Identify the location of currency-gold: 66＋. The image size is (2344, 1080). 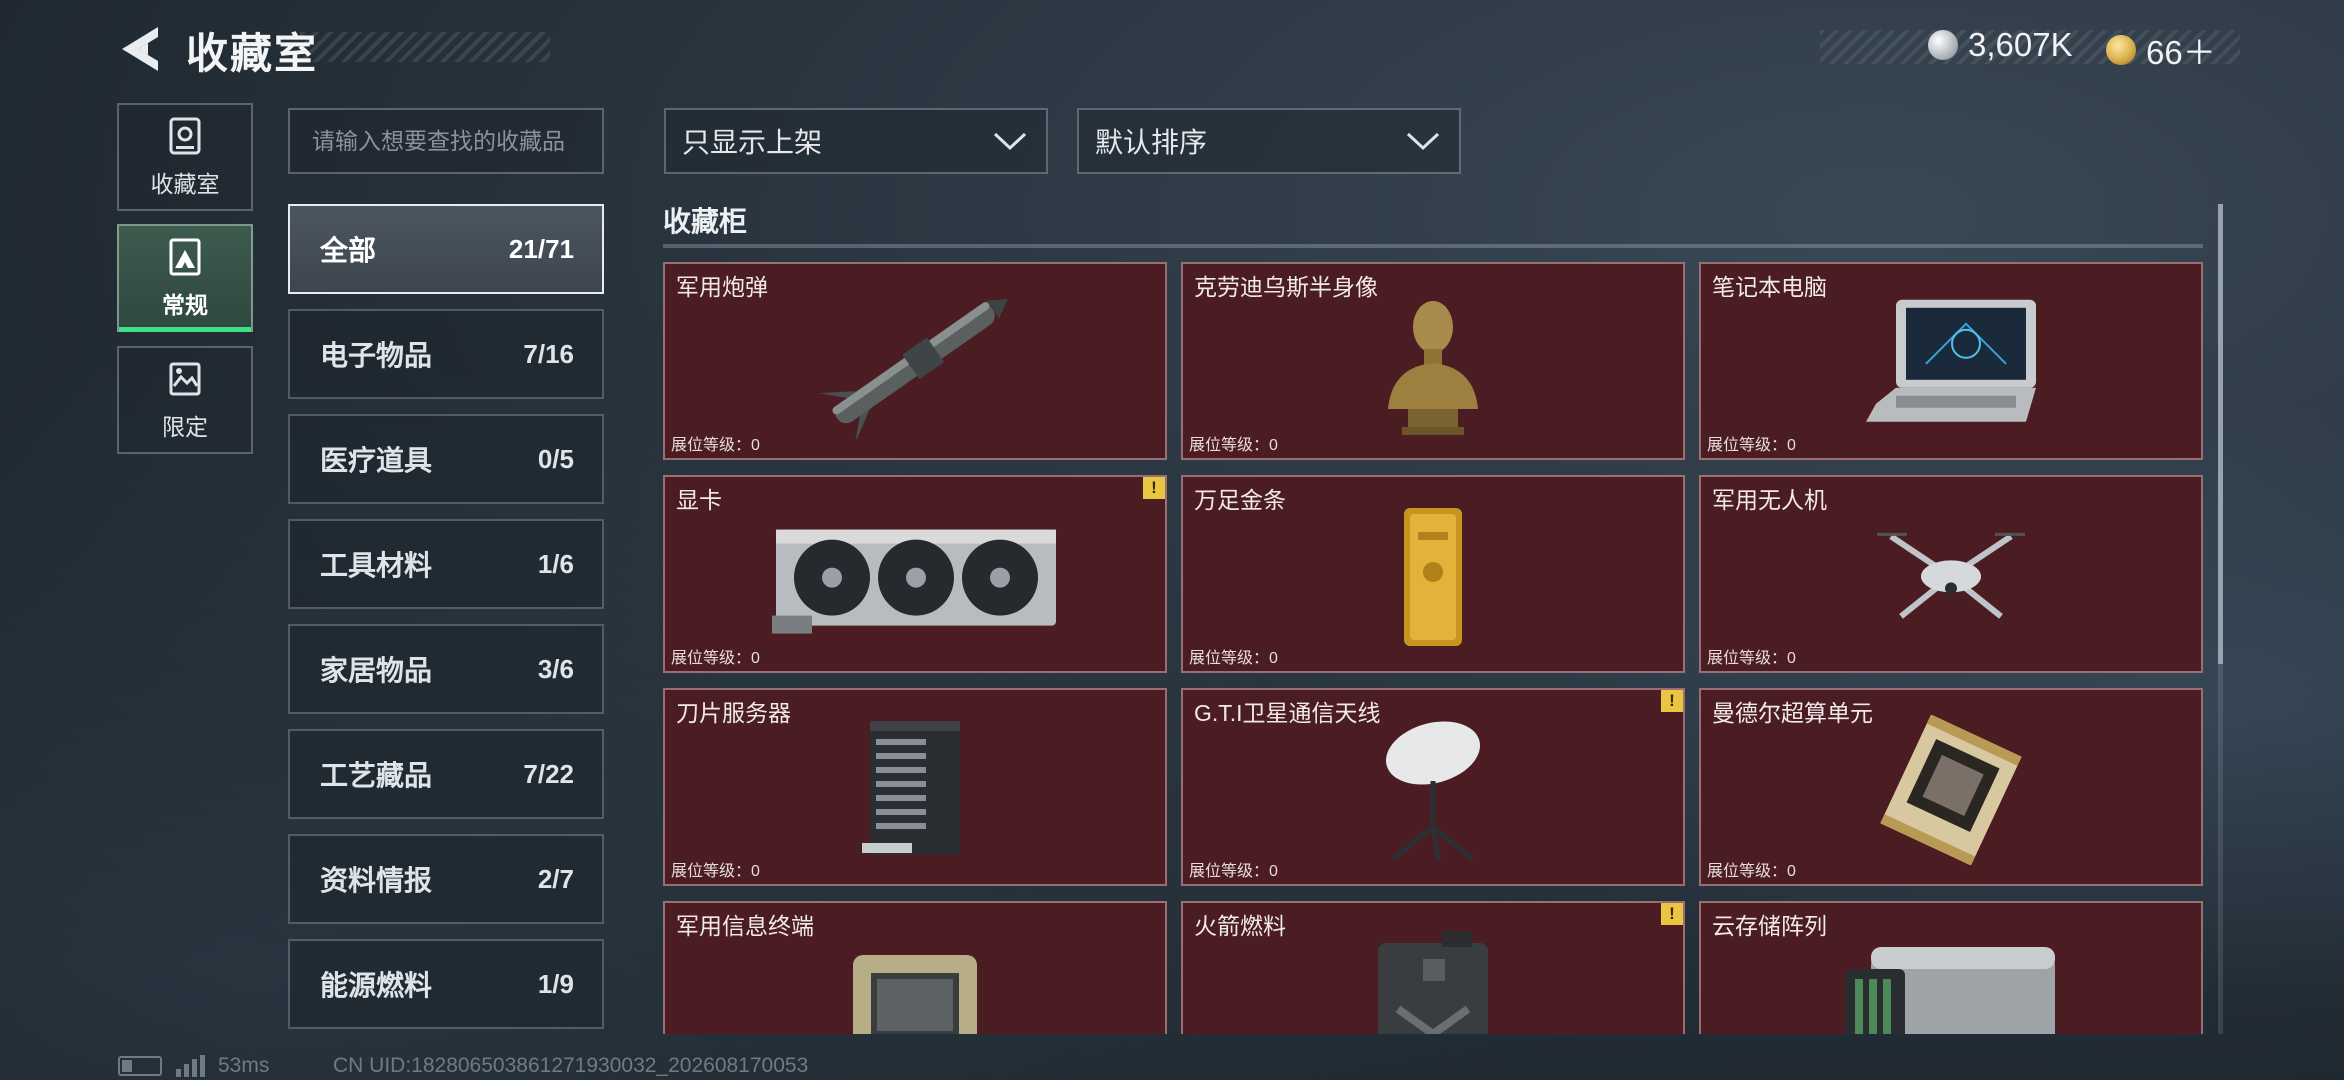
(2161, 50).